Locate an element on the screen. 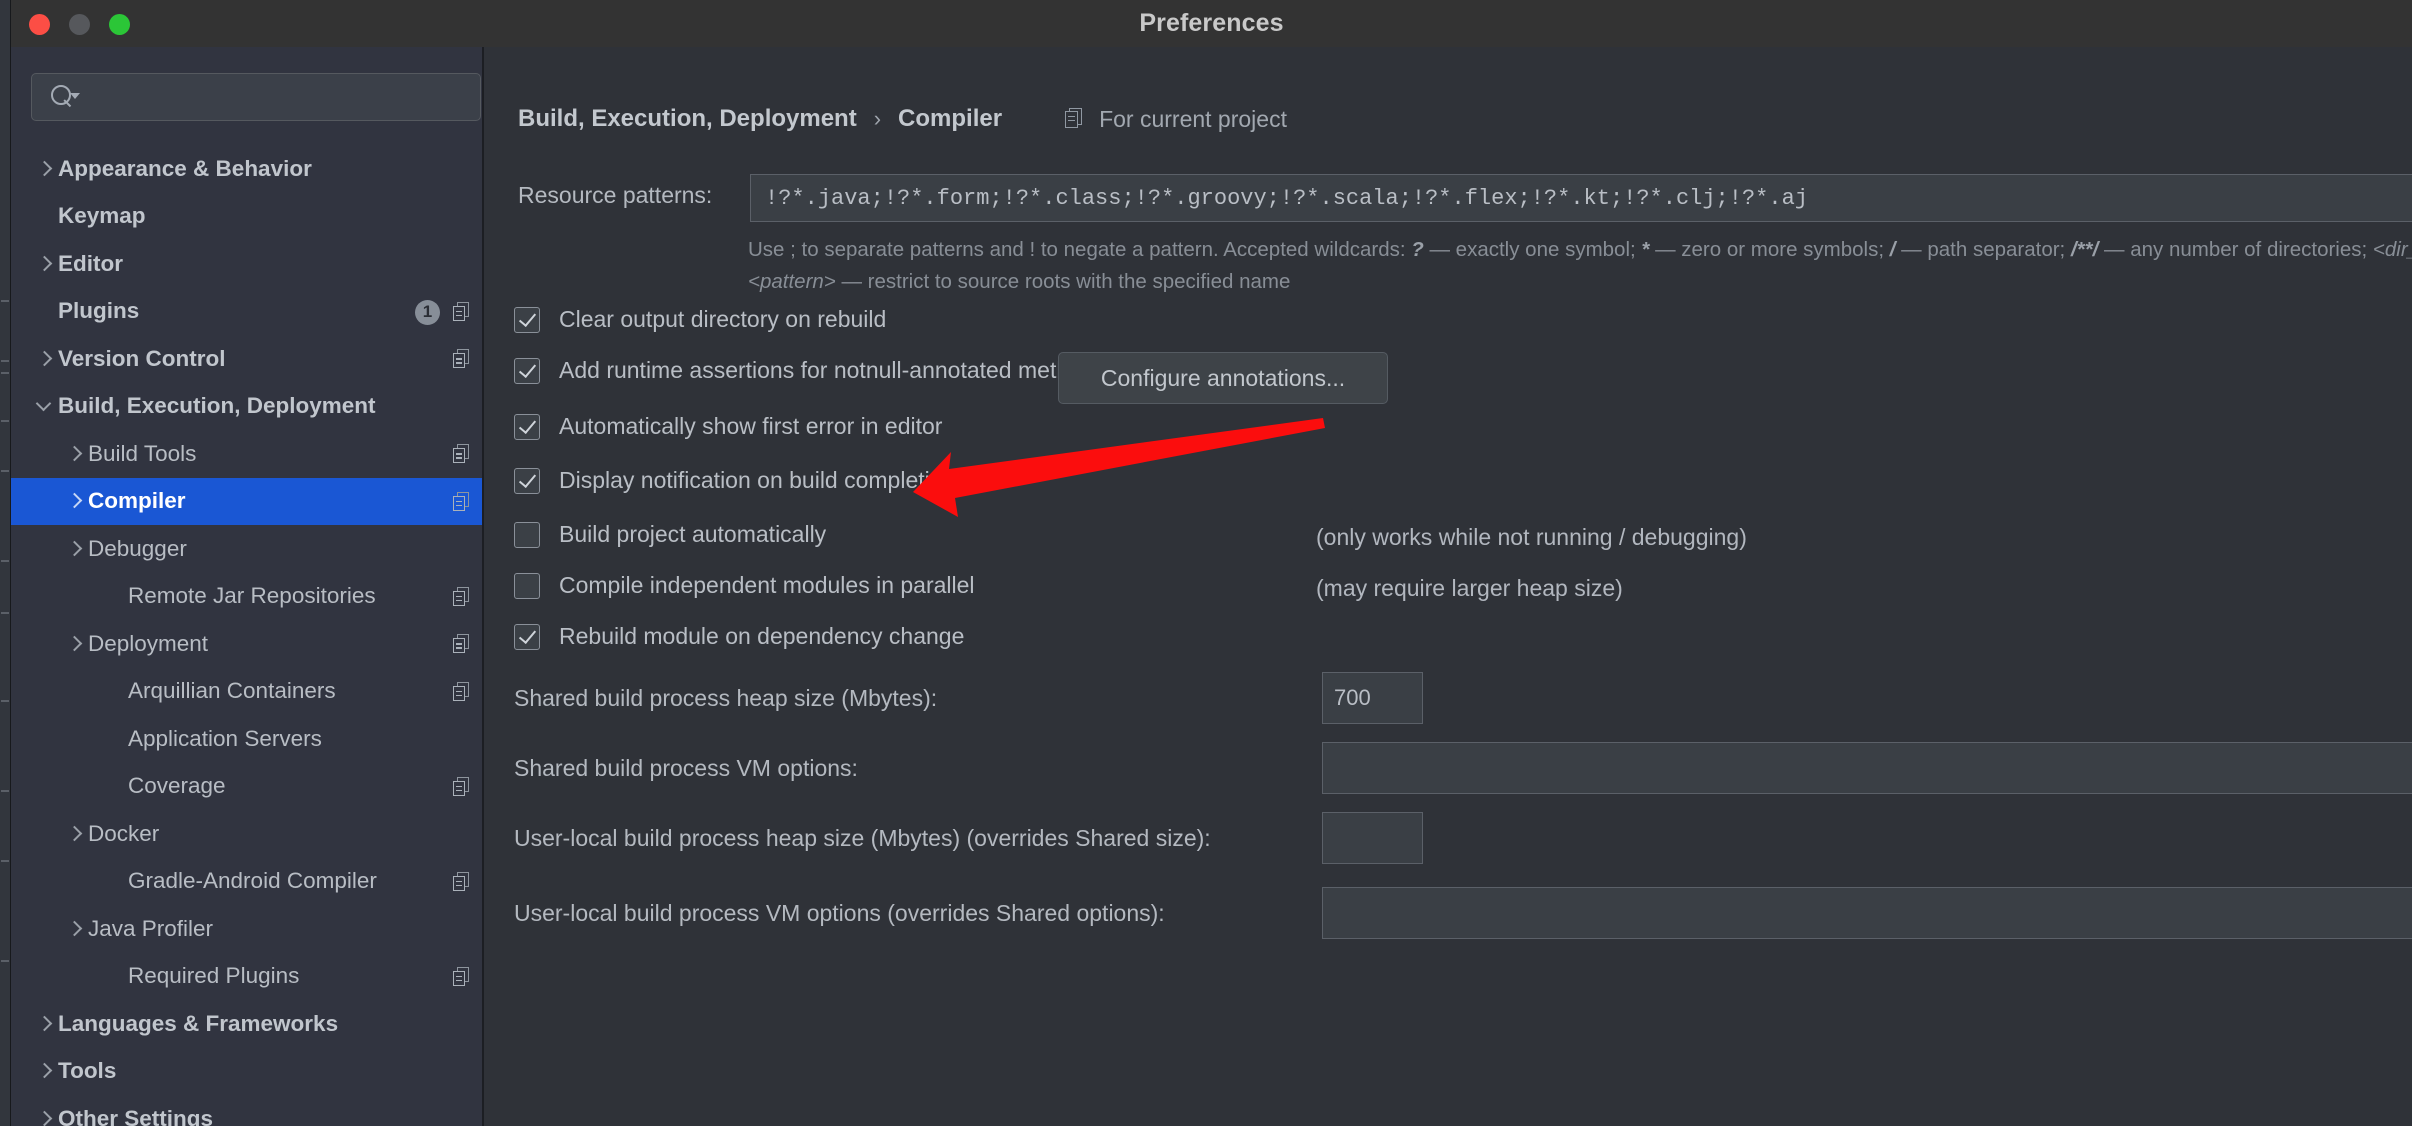 This screenshot has height=1126, width=2412. sidebar-item-compiler: Compiler is located at coordinates (246, 501).